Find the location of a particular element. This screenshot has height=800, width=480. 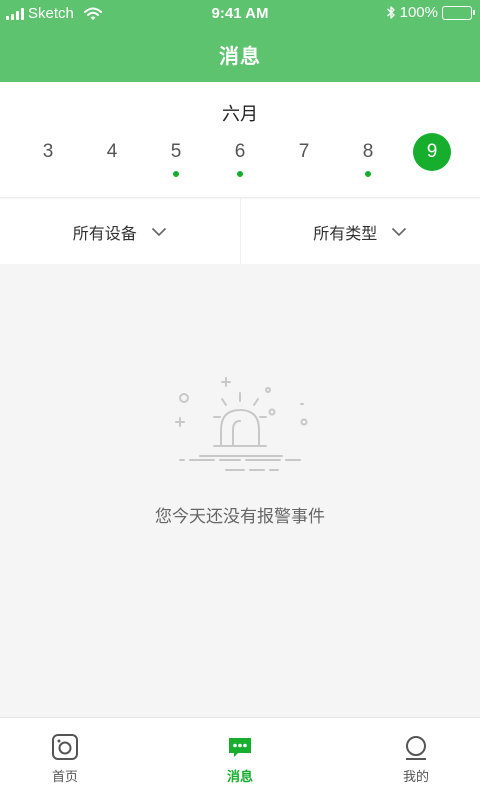

tab-me-label: 我的 is located at coordinates (415, 777).